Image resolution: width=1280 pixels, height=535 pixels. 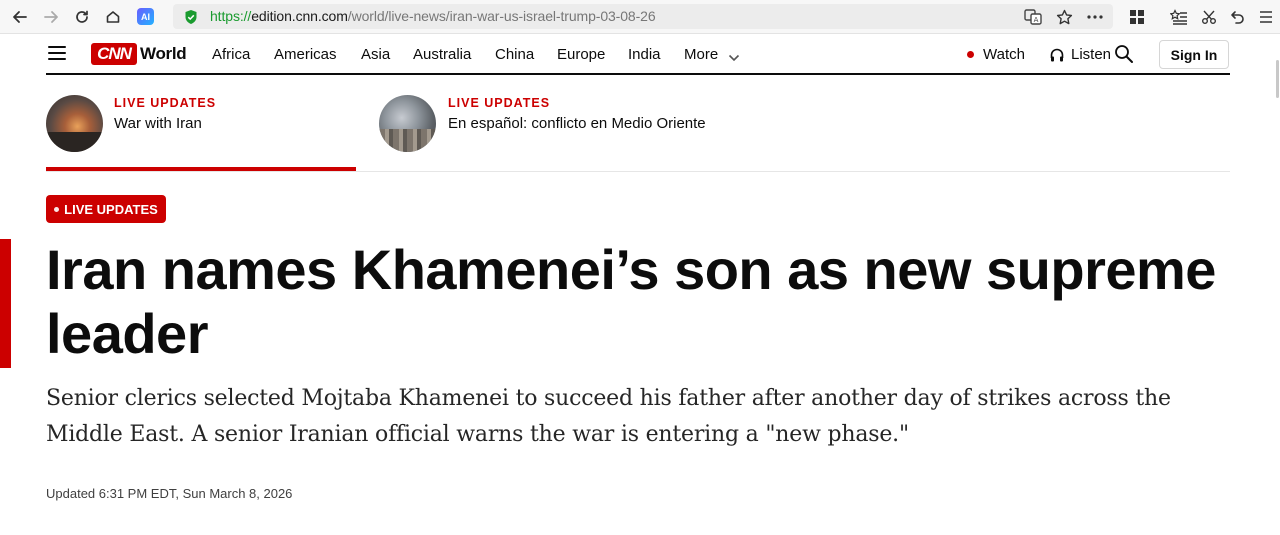 What do you see at coordinates (1137, 17) in the screenshot?
I see `extensions-grid-icon` at bounding box center [1137, 17].